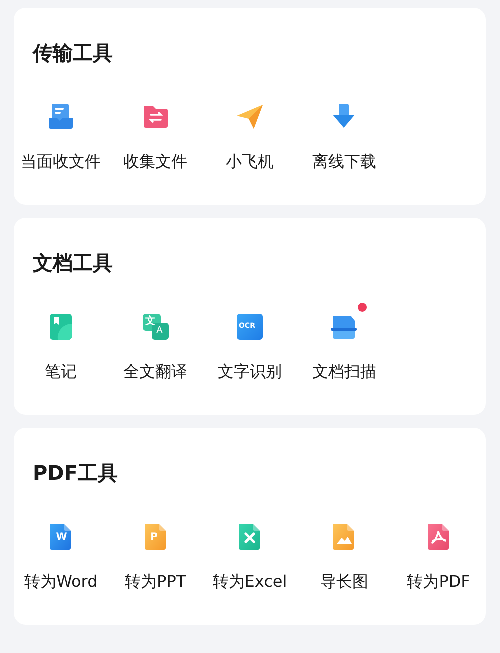  I want to click on tool-label: 导长图, so click(344, 582).